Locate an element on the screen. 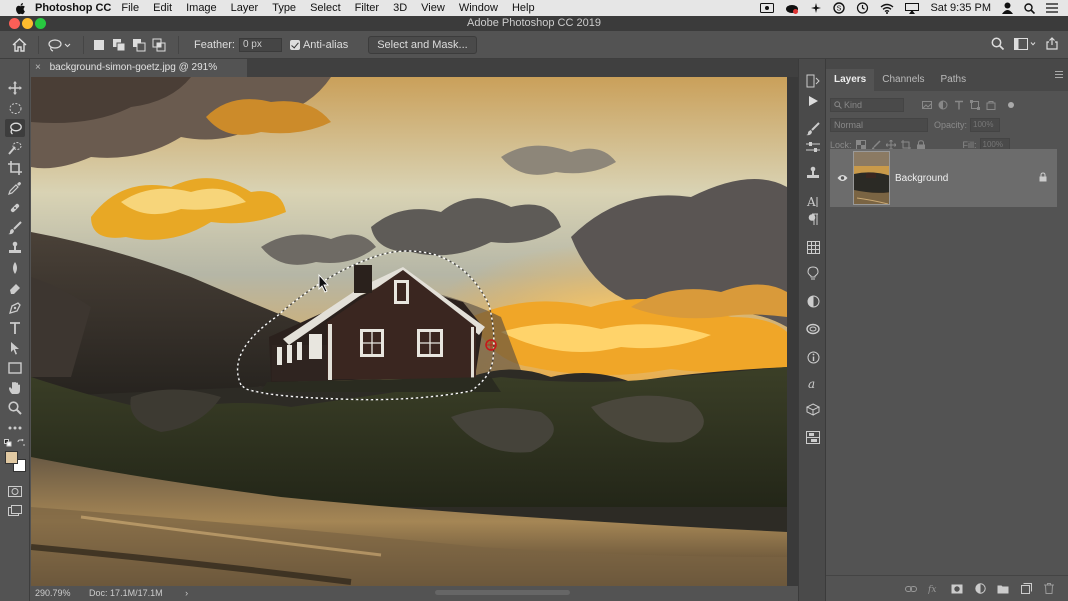  menu-view: View is located at coordinates (433, 8).